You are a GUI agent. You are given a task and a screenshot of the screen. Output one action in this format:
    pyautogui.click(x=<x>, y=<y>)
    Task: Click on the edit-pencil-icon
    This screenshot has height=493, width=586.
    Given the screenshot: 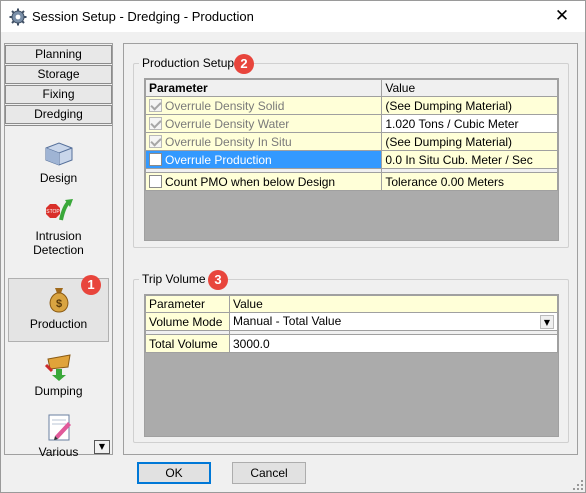 What is the action you would take?
    pyautogui.click(x=59, y=427)
    